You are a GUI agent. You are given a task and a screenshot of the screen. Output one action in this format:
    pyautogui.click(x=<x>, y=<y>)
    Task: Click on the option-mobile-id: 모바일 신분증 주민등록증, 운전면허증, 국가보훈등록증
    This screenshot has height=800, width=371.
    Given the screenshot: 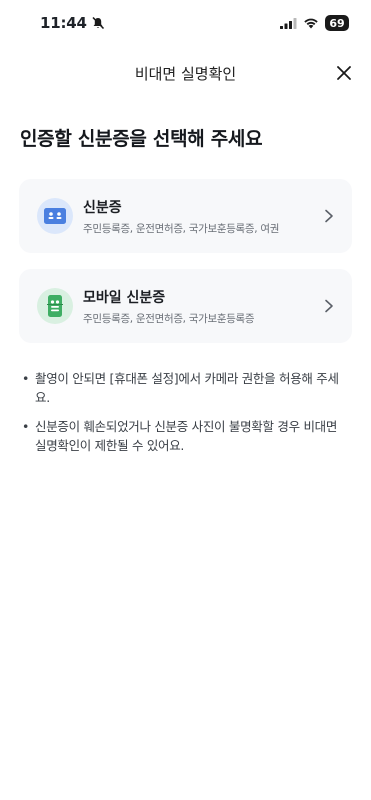 What is the action you would take?
    pyautogui.click(x=185, y=306)
    